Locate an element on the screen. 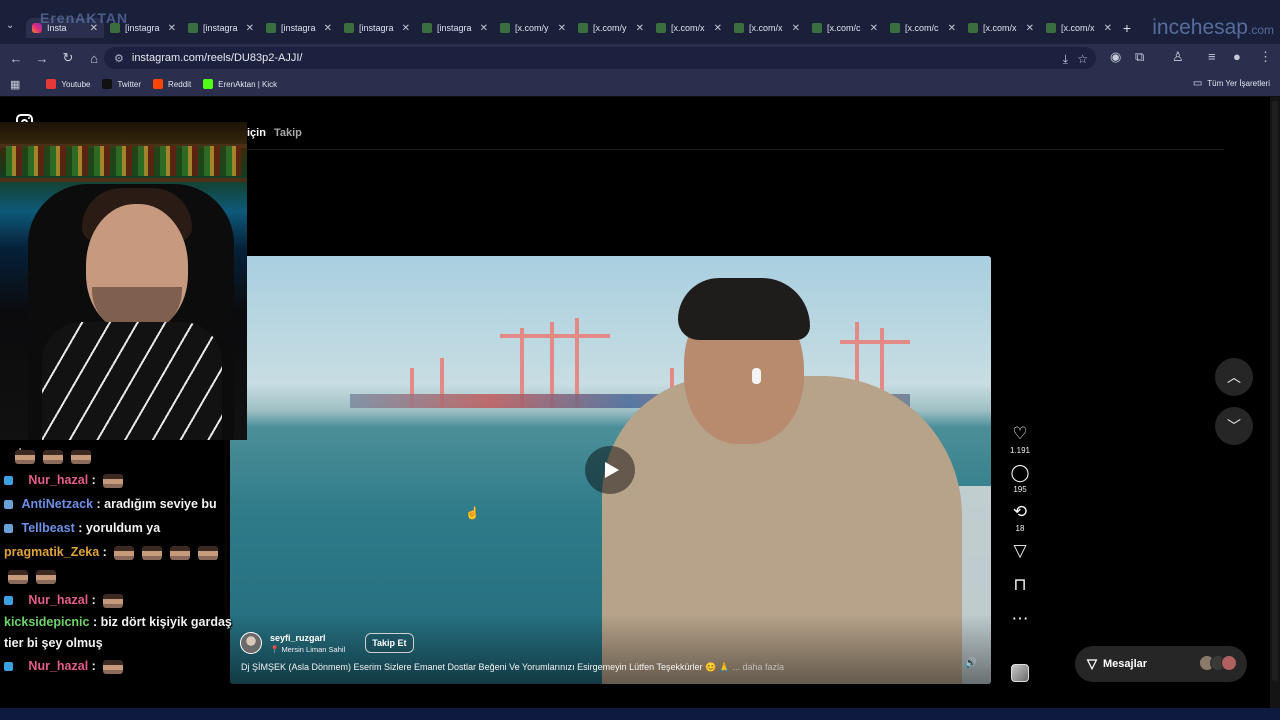 This screenshot has height=720, width=1280. media-control-icon: ≡ is located at coordinates (1212, 56).